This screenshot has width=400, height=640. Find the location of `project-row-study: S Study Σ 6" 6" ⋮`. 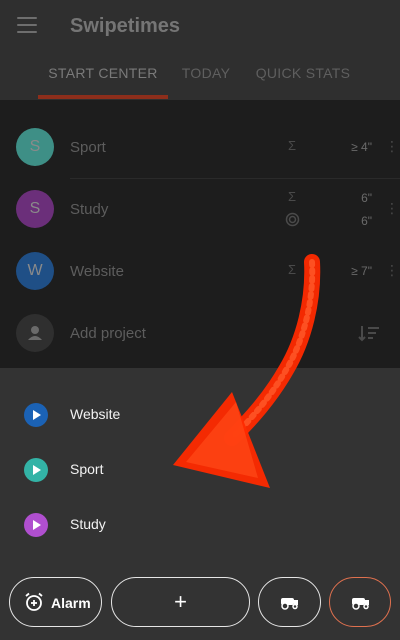

project-row-study: S Study Σ 6" 6" ⋮ is located at coordinates (200, 209).